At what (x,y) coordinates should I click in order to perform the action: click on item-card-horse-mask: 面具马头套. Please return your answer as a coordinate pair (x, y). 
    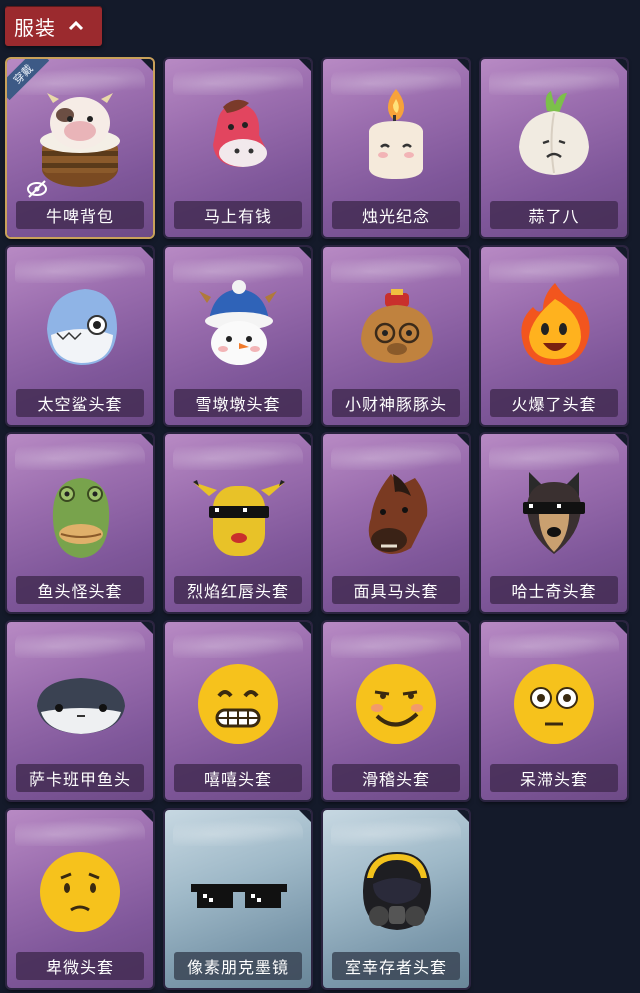
    Looking at the image, I should click on (396, 523).